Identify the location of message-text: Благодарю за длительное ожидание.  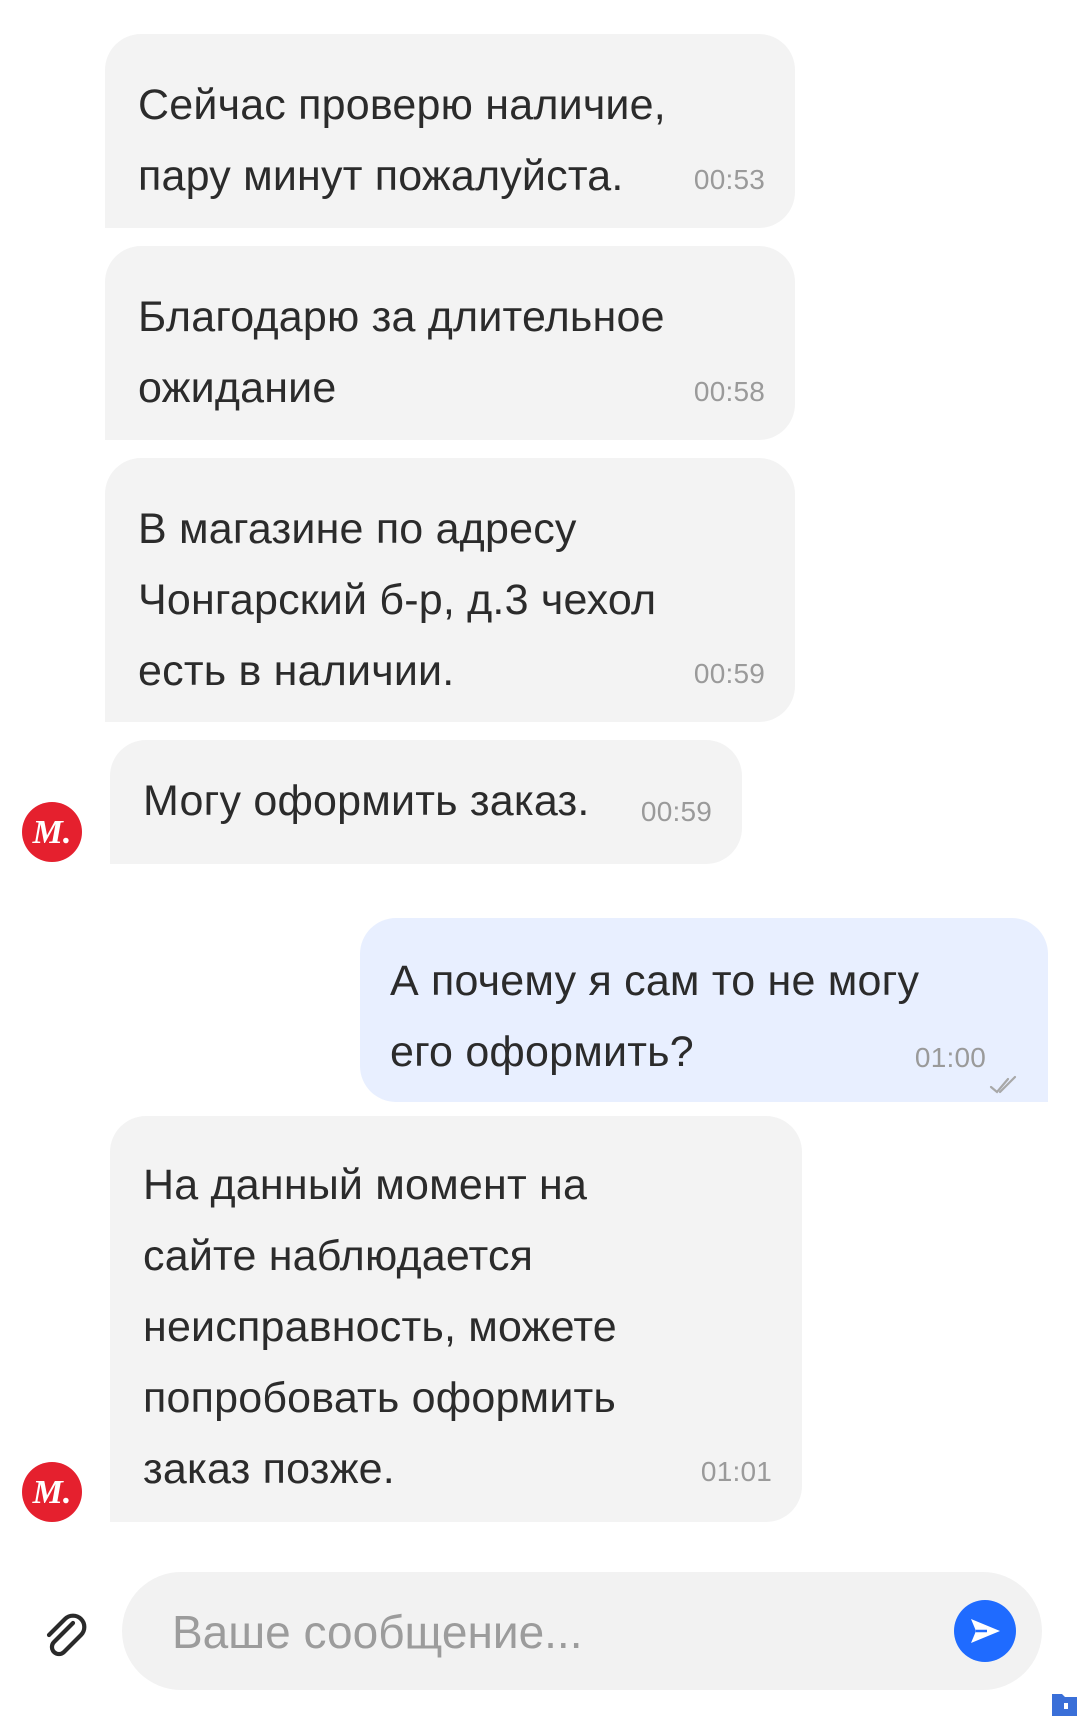
(401, 352).